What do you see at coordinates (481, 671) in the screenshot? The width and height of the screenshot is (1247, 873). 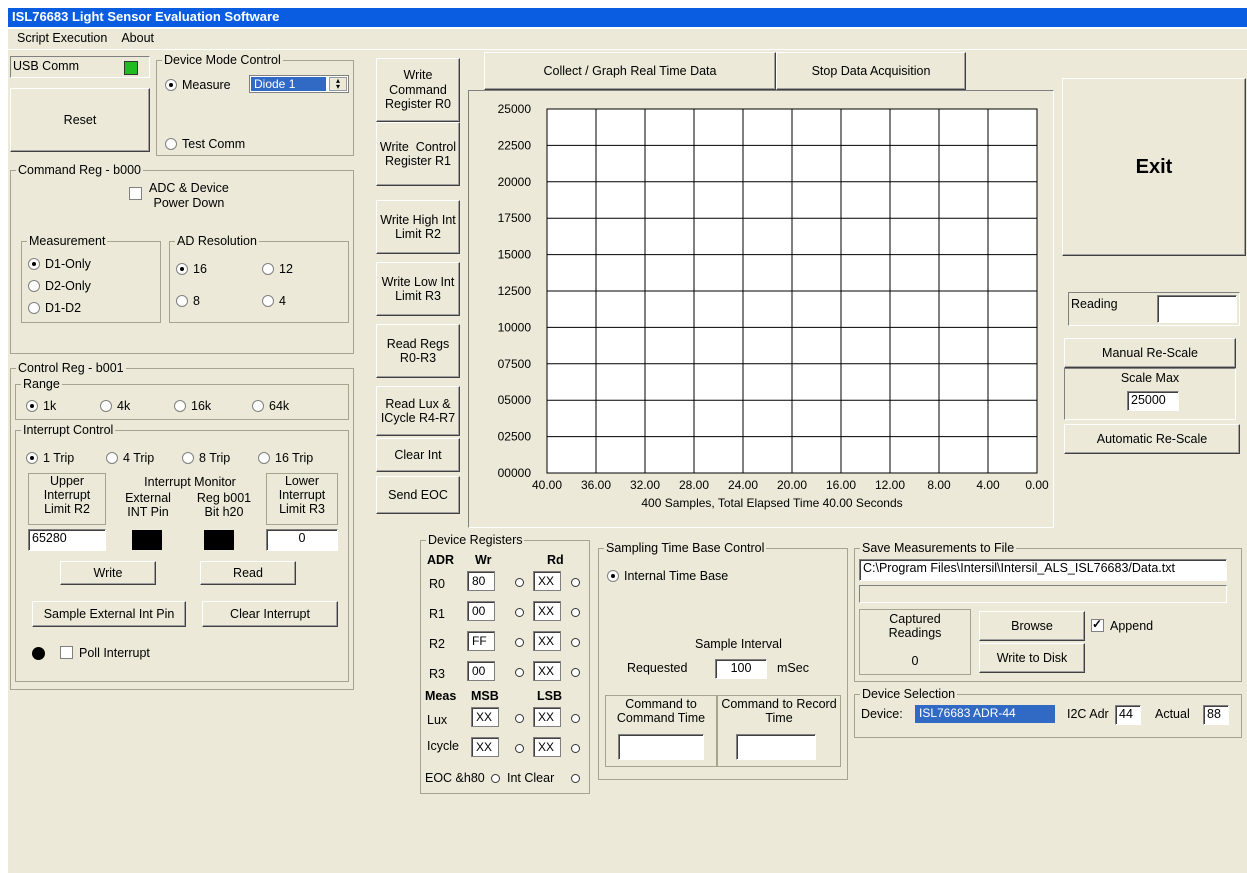 I see `reg-r3-wr: 00` at bounding box center [481, 671].